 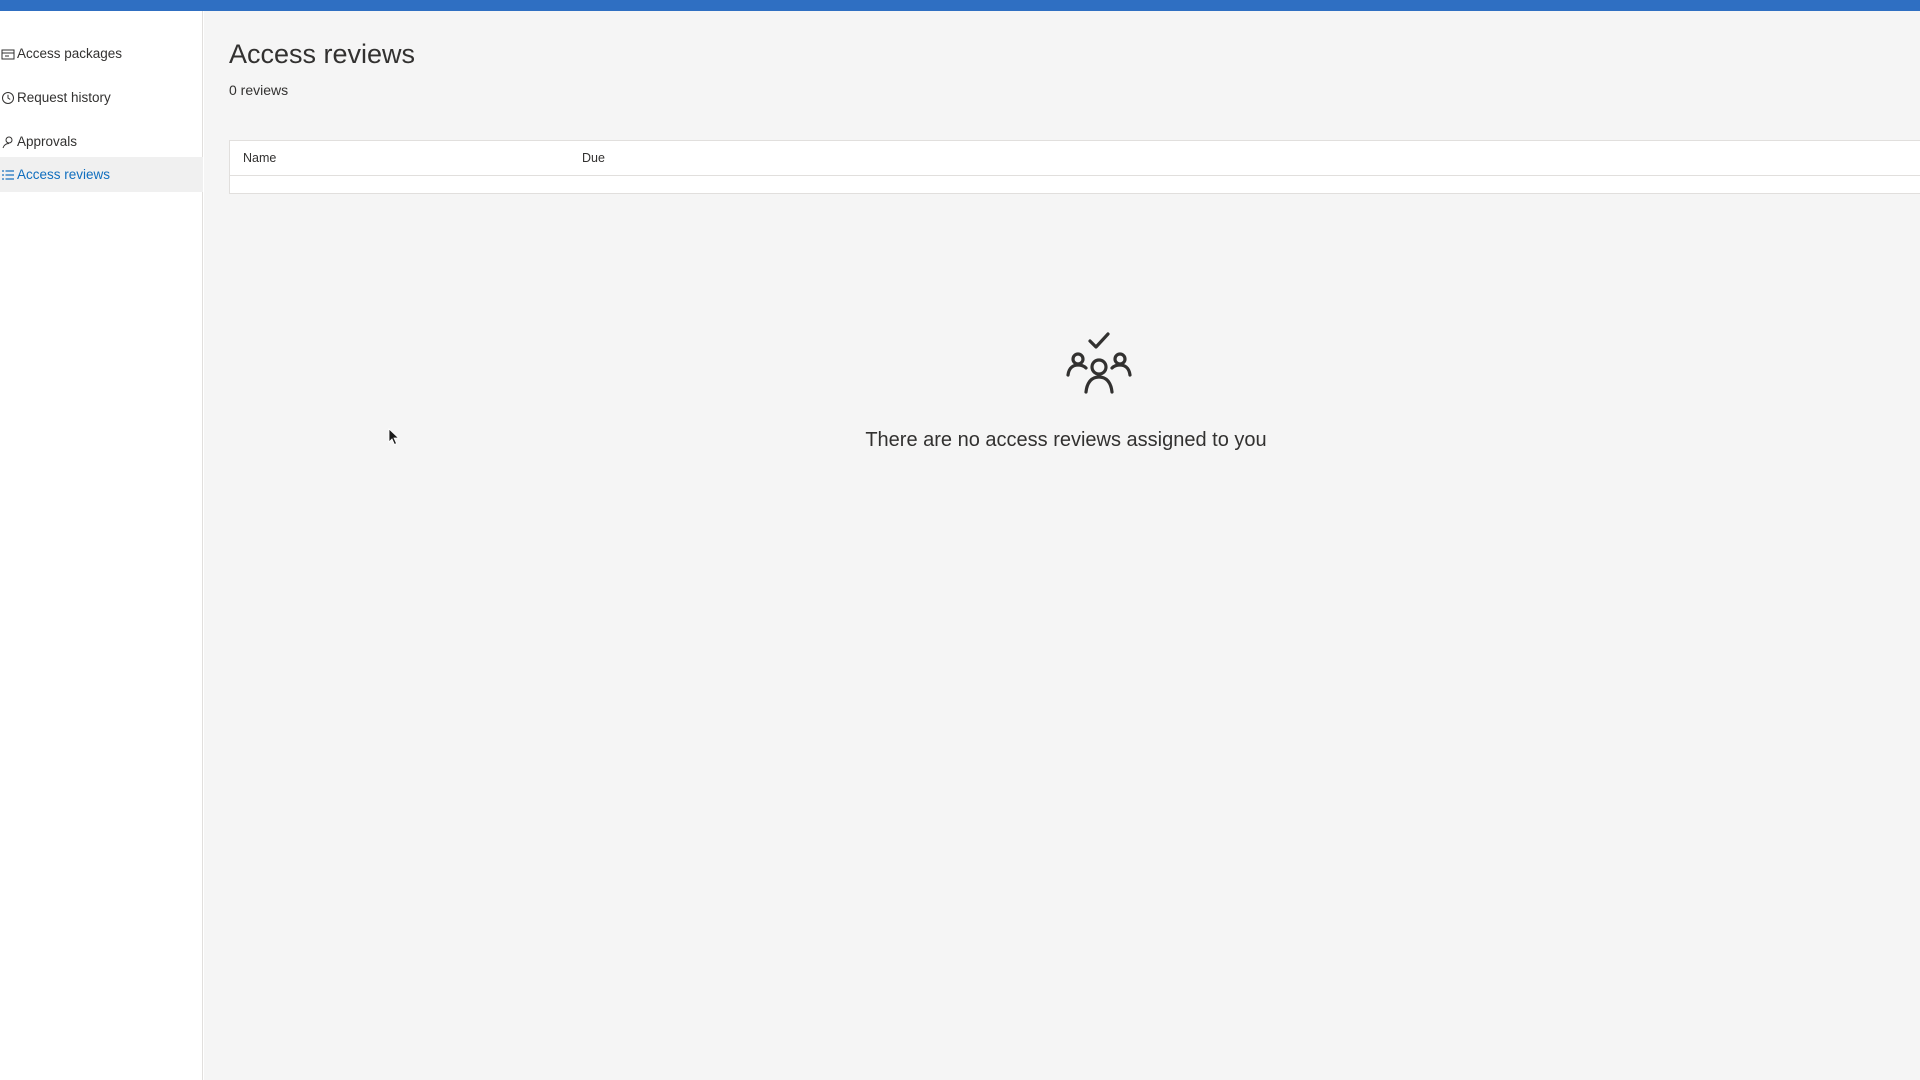 I want to click on mouse-cursor-icon, so click(x=394, y=437).